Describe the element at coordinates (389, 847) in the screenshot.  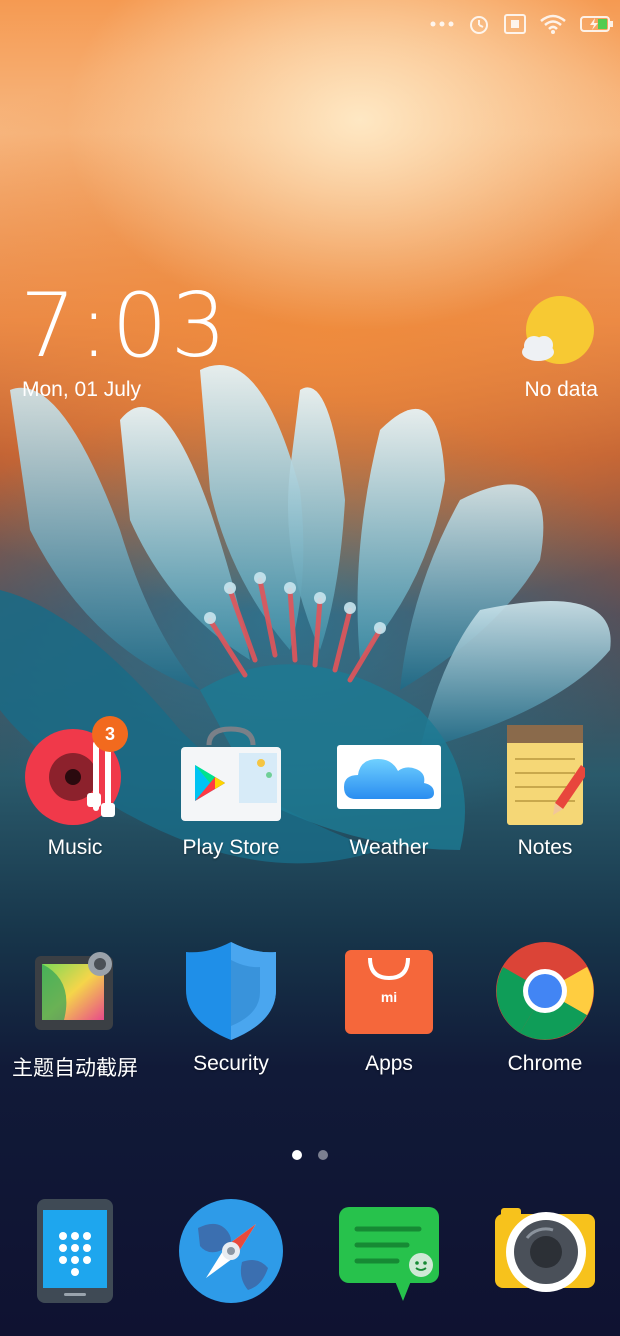
I see `app-label: Weather` at that location.